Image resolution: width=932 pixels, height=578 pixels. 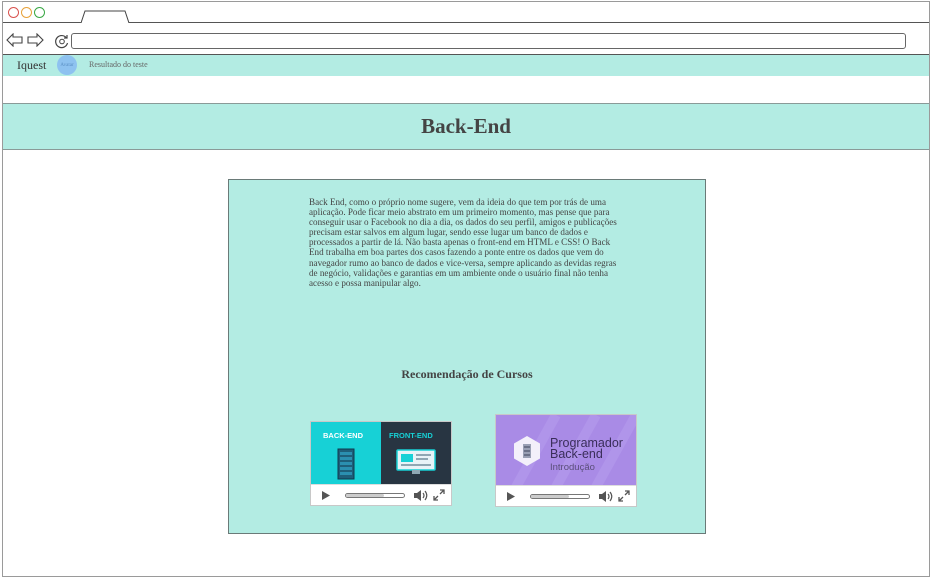 I want to click on thumb-back-end-panel: BACK-END, so click(x=346, y=453).